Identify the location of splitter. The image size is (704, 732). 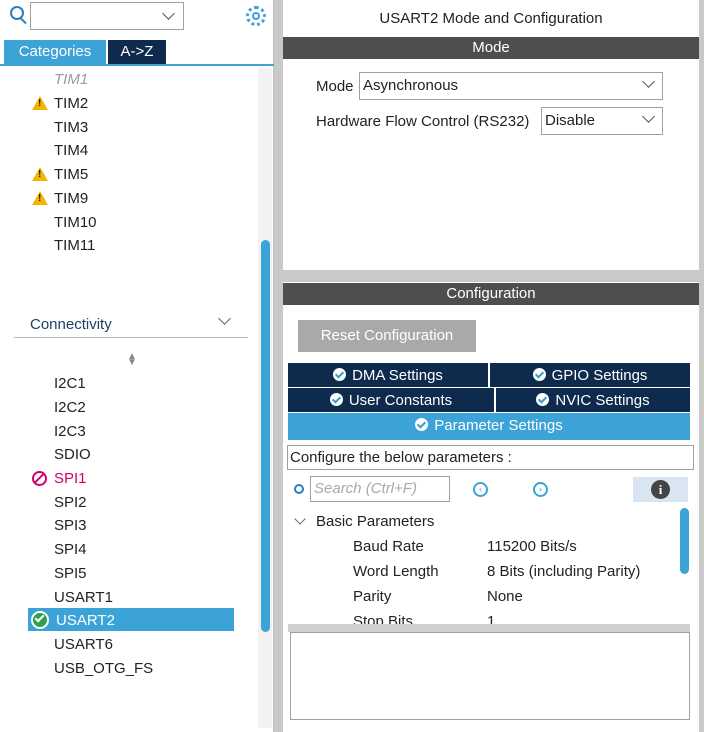
(489, 628).